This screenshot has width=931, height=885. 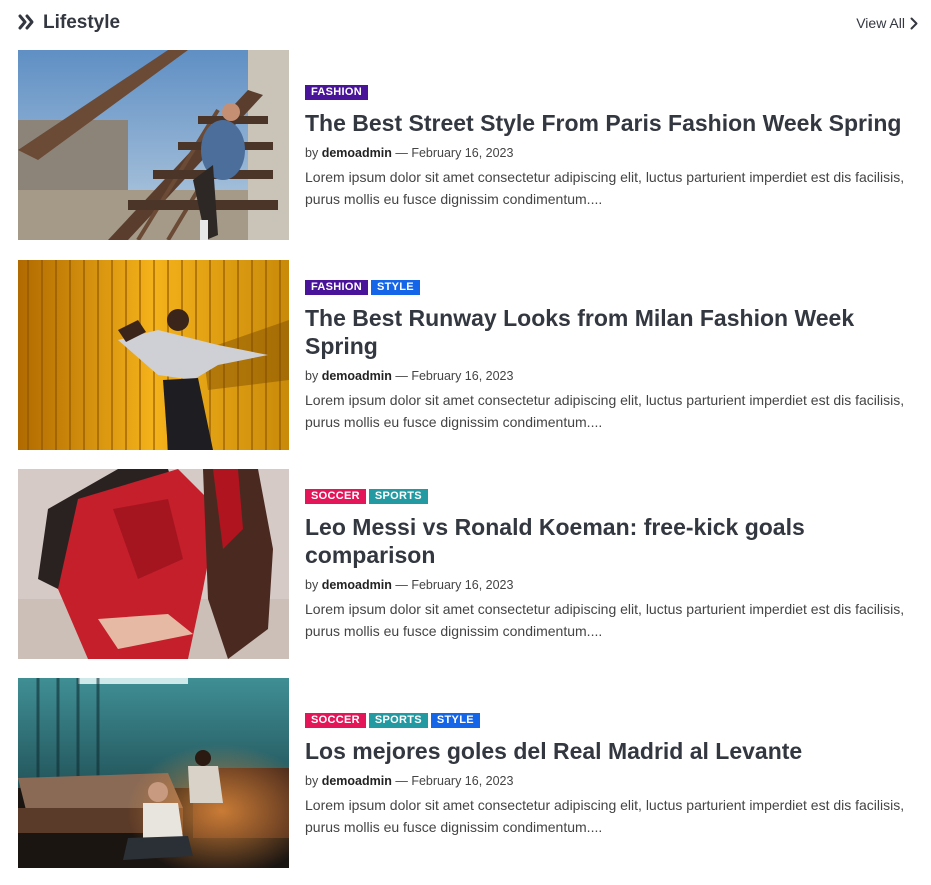 What do you see at coordinates (914, 23) in the screenshot?
I see `chevron-right-icon` at bounding box center [914, 23].